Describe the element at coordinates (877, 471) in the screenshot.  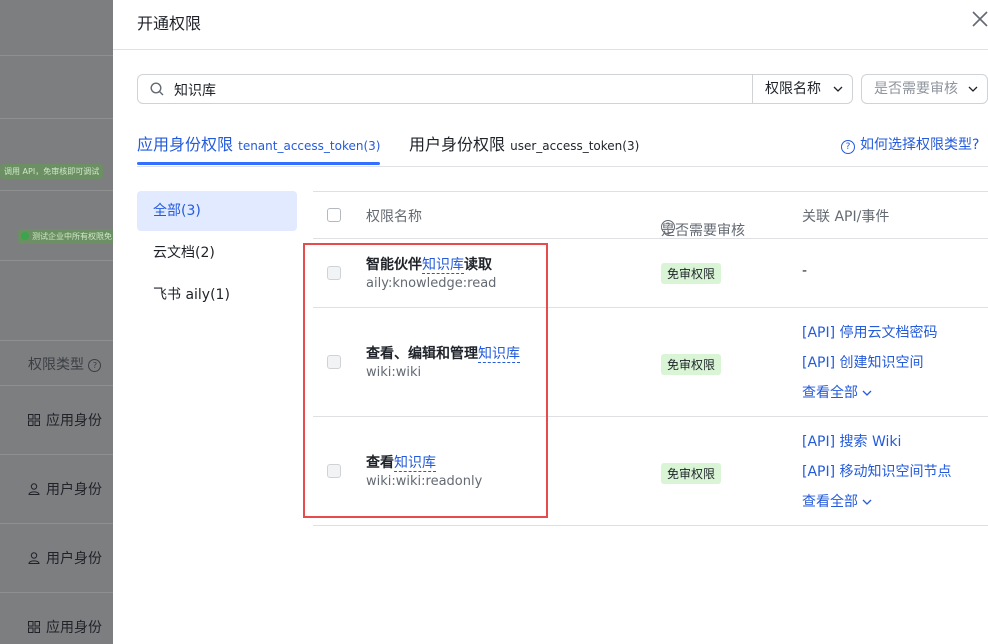
I see `api-link: [API] 移动知识空间节点` at that location.